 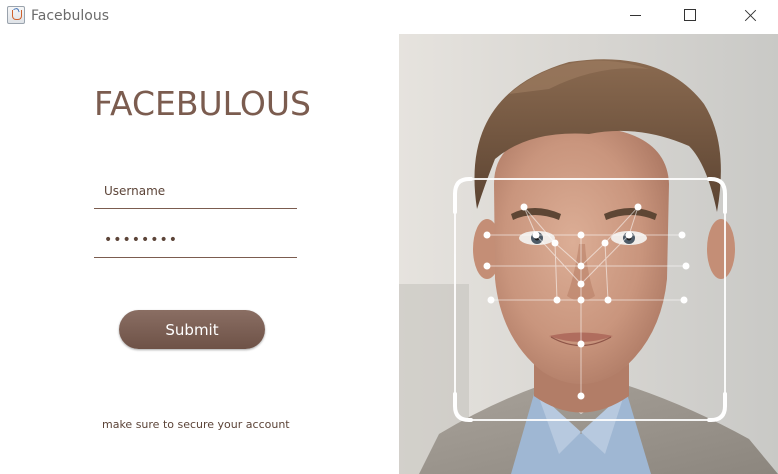 What do you see at coordinates (70, 16) in the screenshot?
I see `window-title: Facebulous` at bounding box center [70, 16].